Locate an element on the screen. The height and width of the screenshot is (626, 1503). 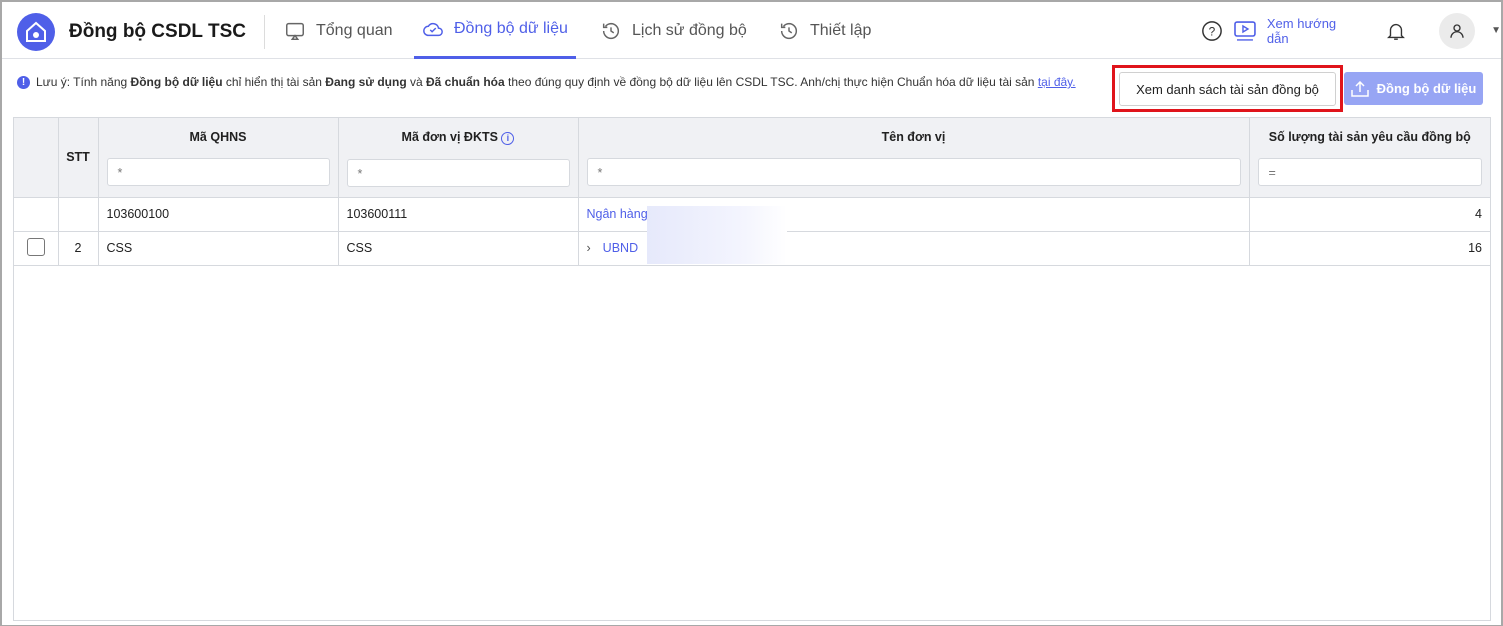
select-all-header is located at coordinates (36, 158).